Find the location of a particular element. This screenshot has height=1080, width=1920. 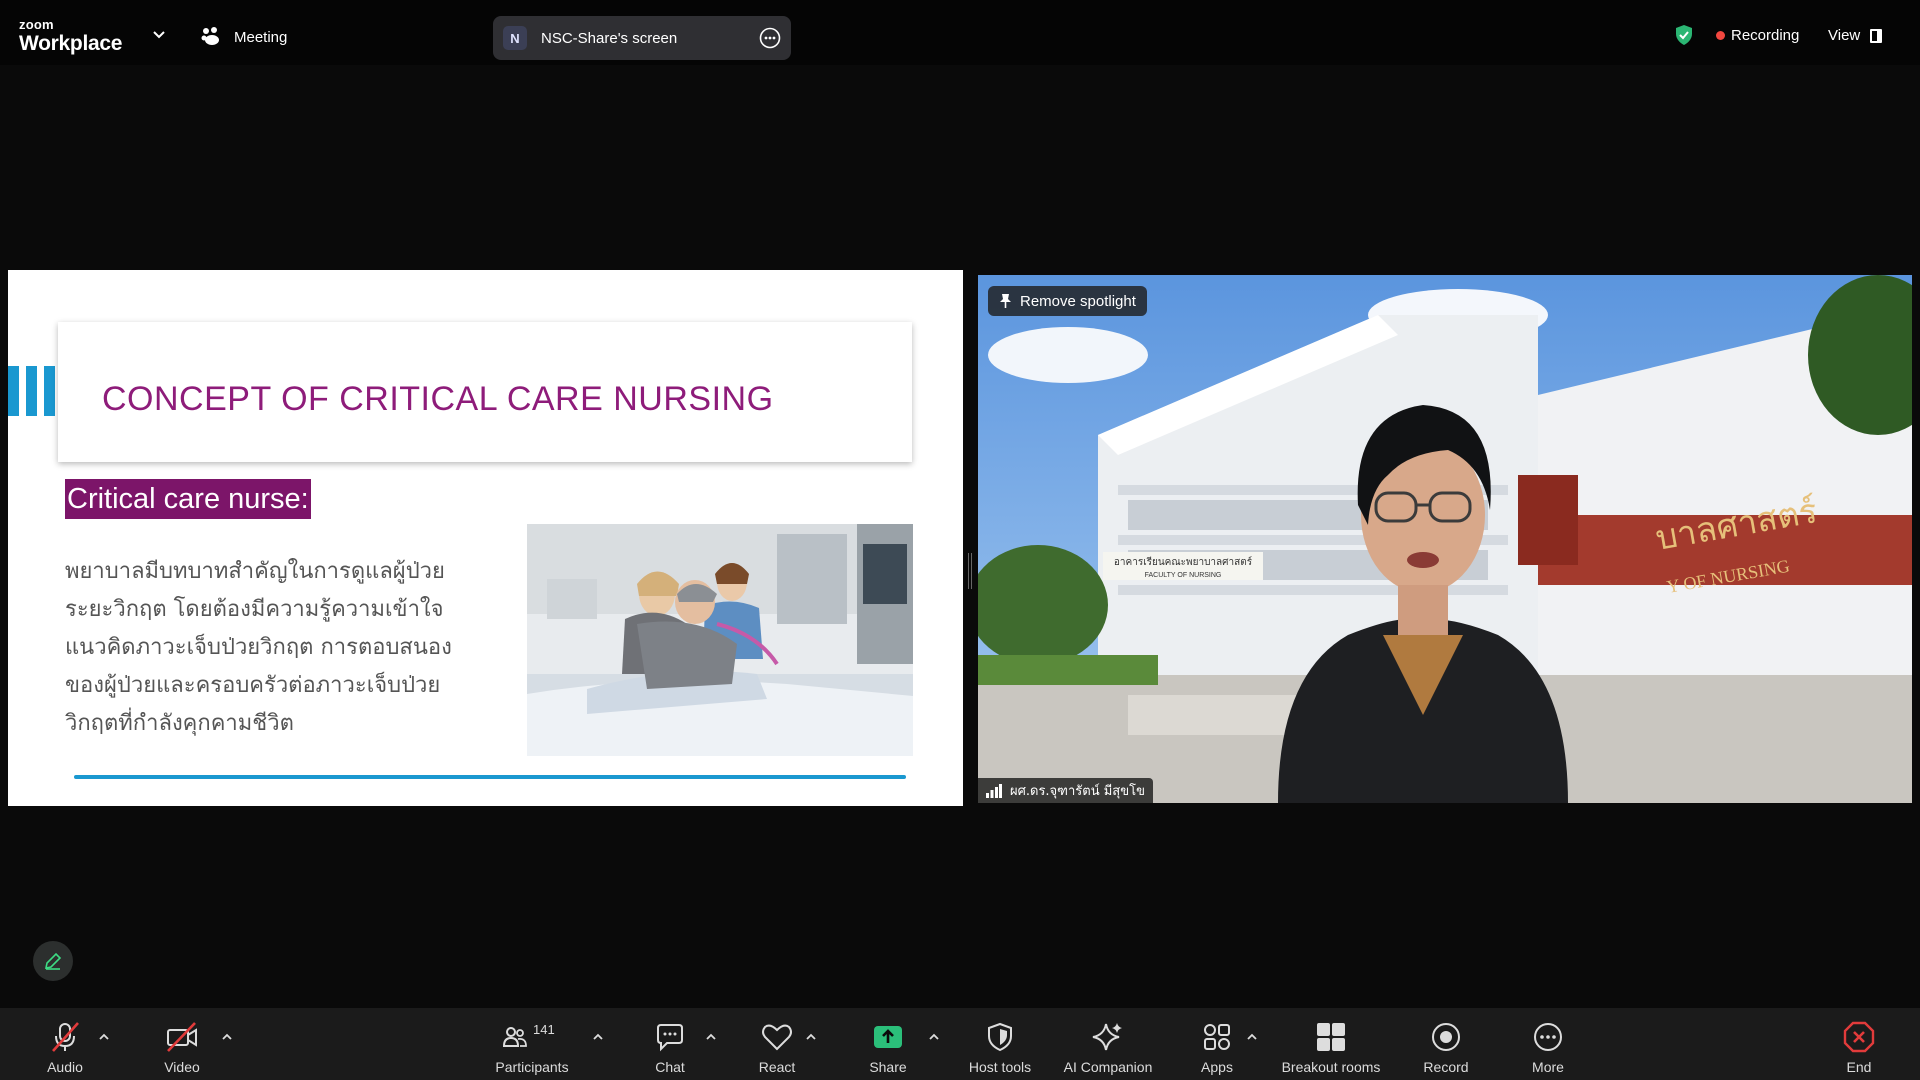

recording-indicator: Recording is located at coordinates (1757, 35).